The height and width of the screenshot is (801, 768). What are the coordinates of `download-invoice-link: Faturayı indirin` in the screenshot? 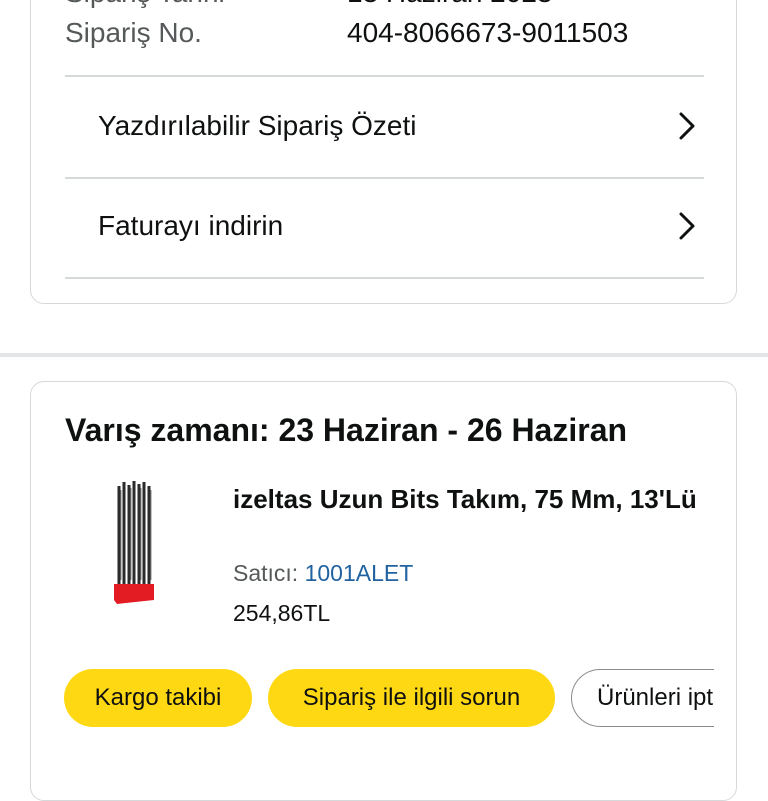 It's located at (384, 226).